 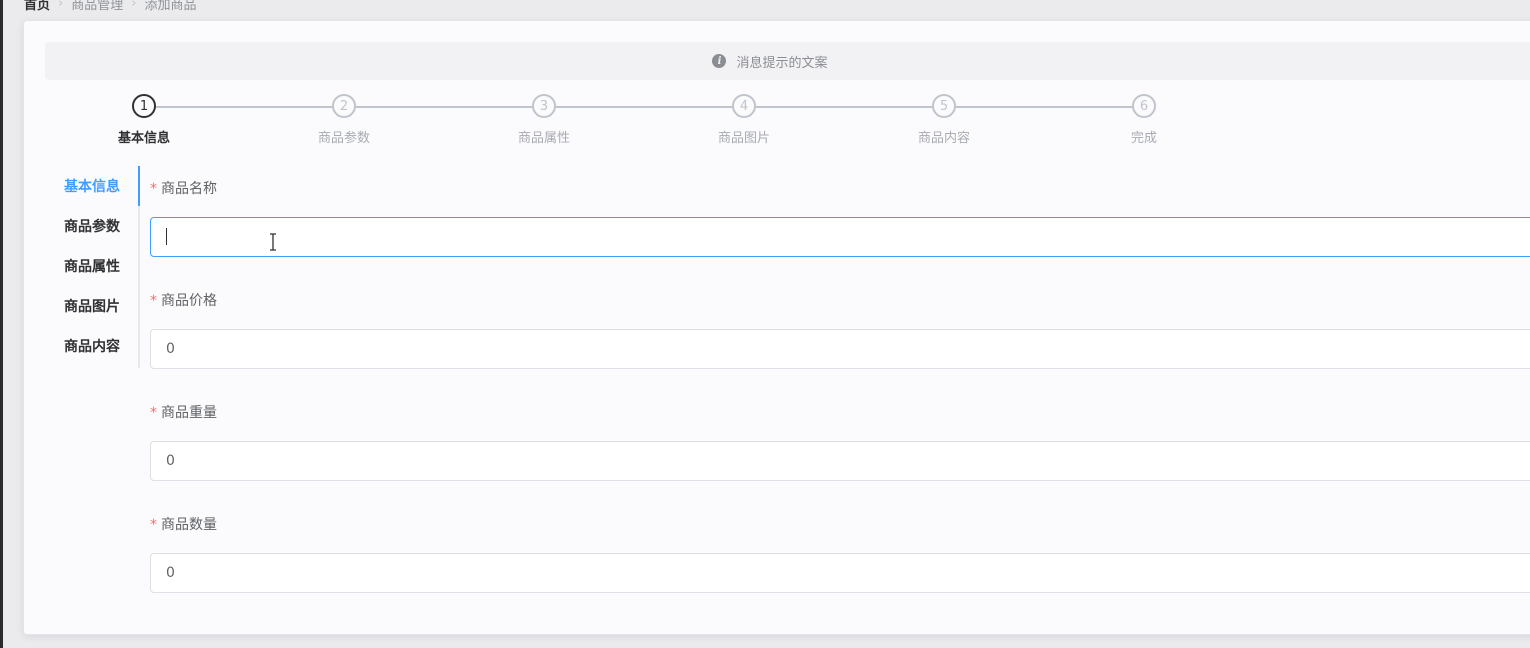 What do you see at coordinates (81, 346) in the screenshot?
I see `tab-goods-content: 商品内容` at bounding box center [81, 346].